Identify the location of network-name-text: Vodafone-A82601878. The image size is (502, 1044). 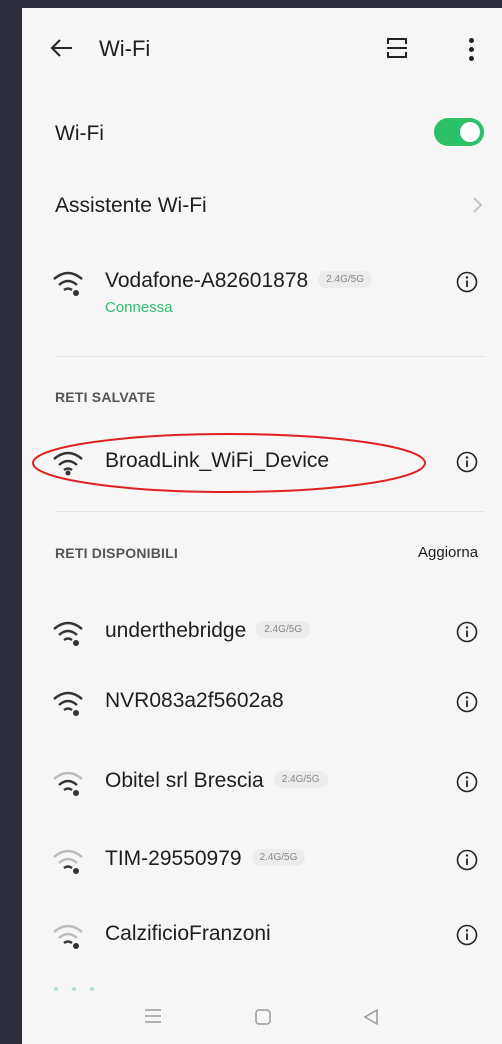
(207, 280).